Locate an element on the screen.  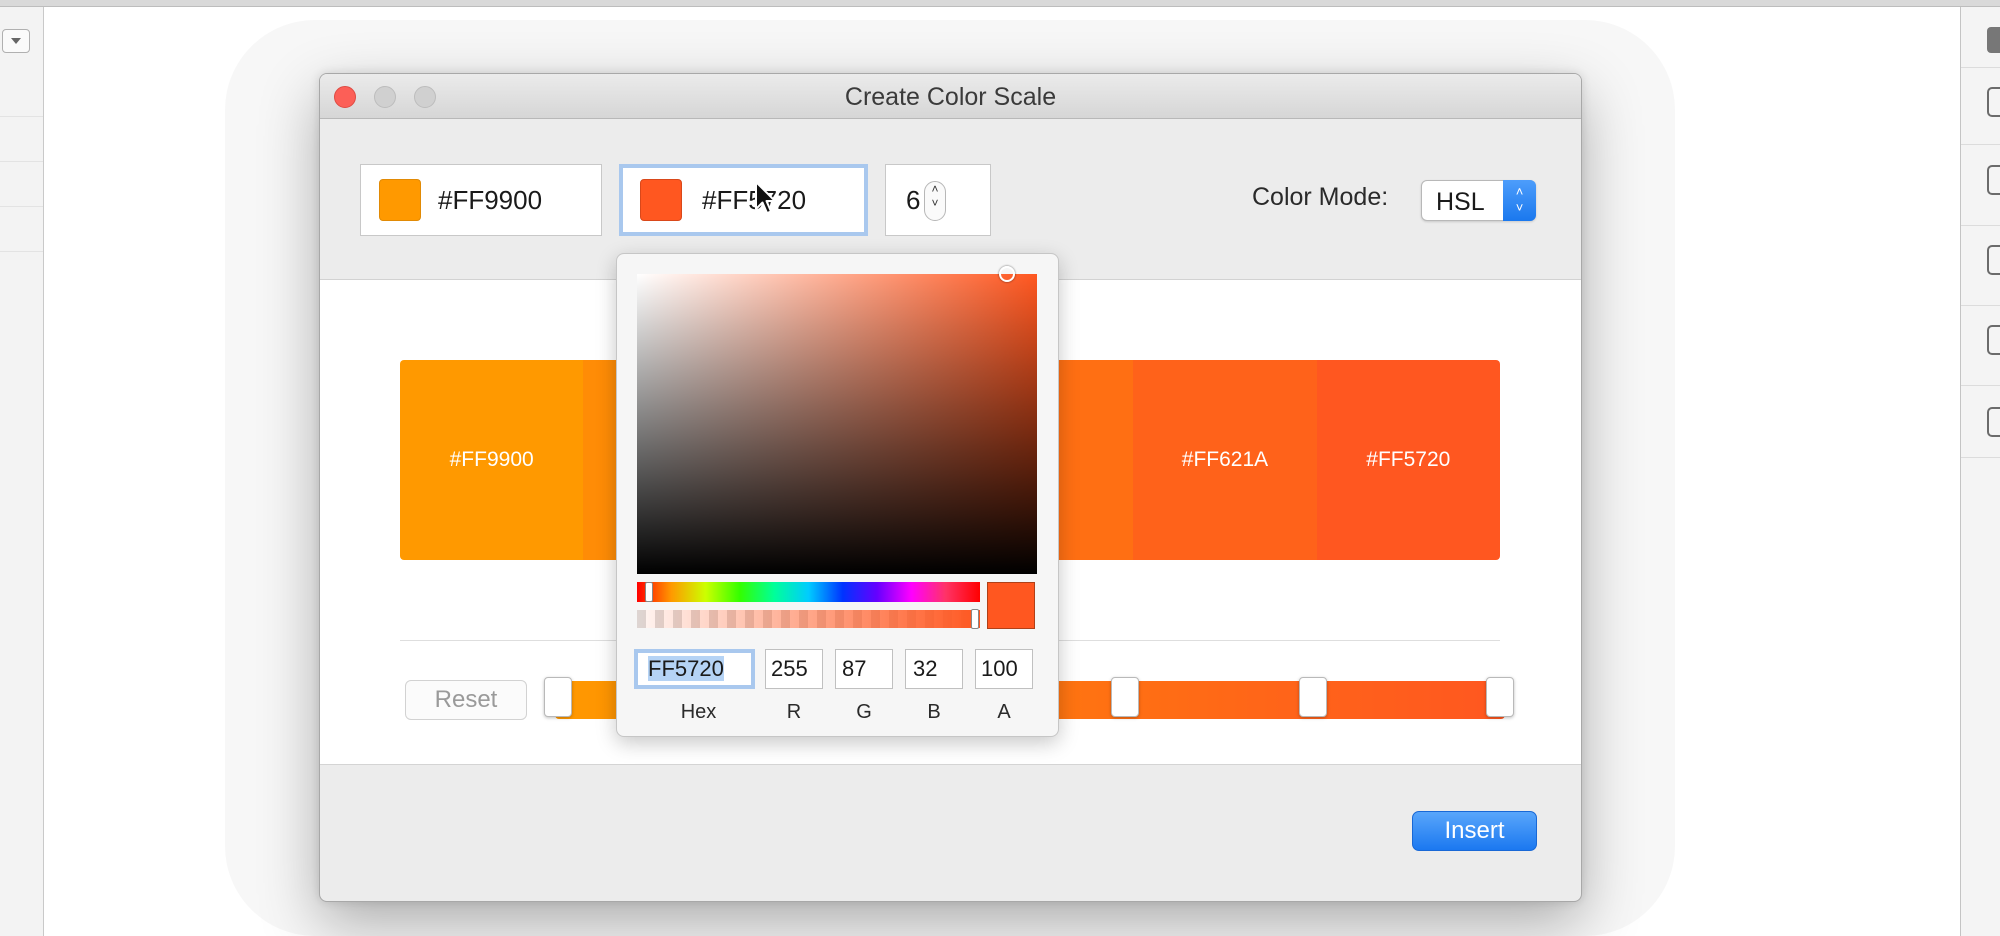
color-mode-label: Color Mode: is located at coordinates (1320, 197).